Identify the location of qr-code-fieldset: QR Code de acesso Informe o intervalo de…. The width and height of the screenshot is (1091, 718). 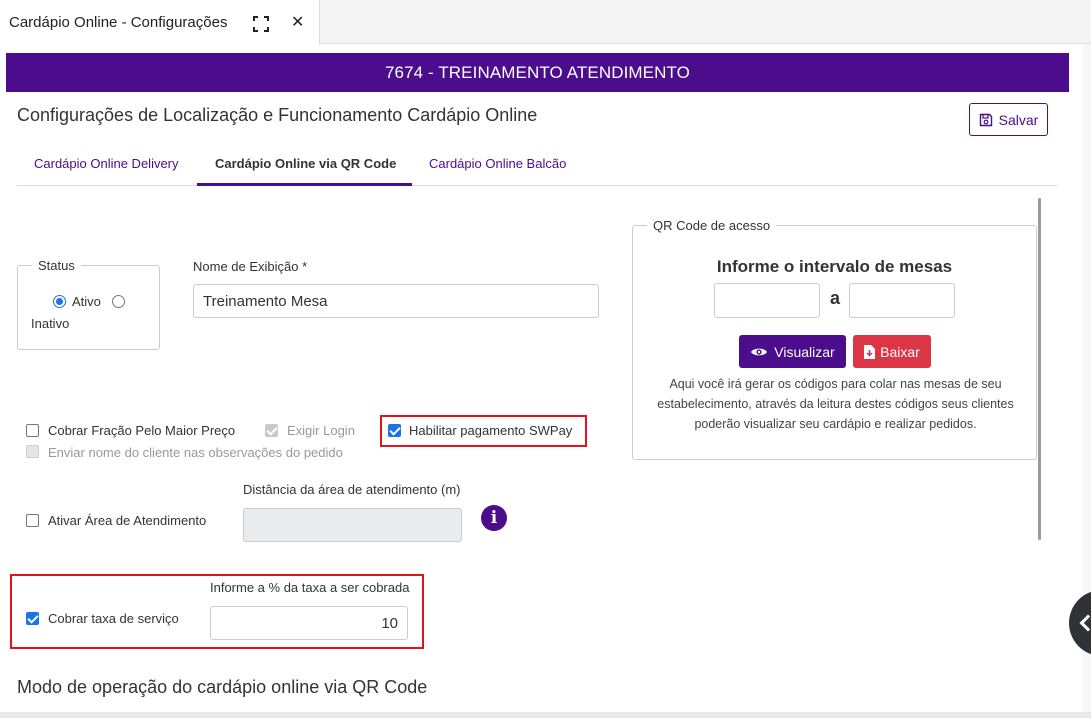
(834, 339).